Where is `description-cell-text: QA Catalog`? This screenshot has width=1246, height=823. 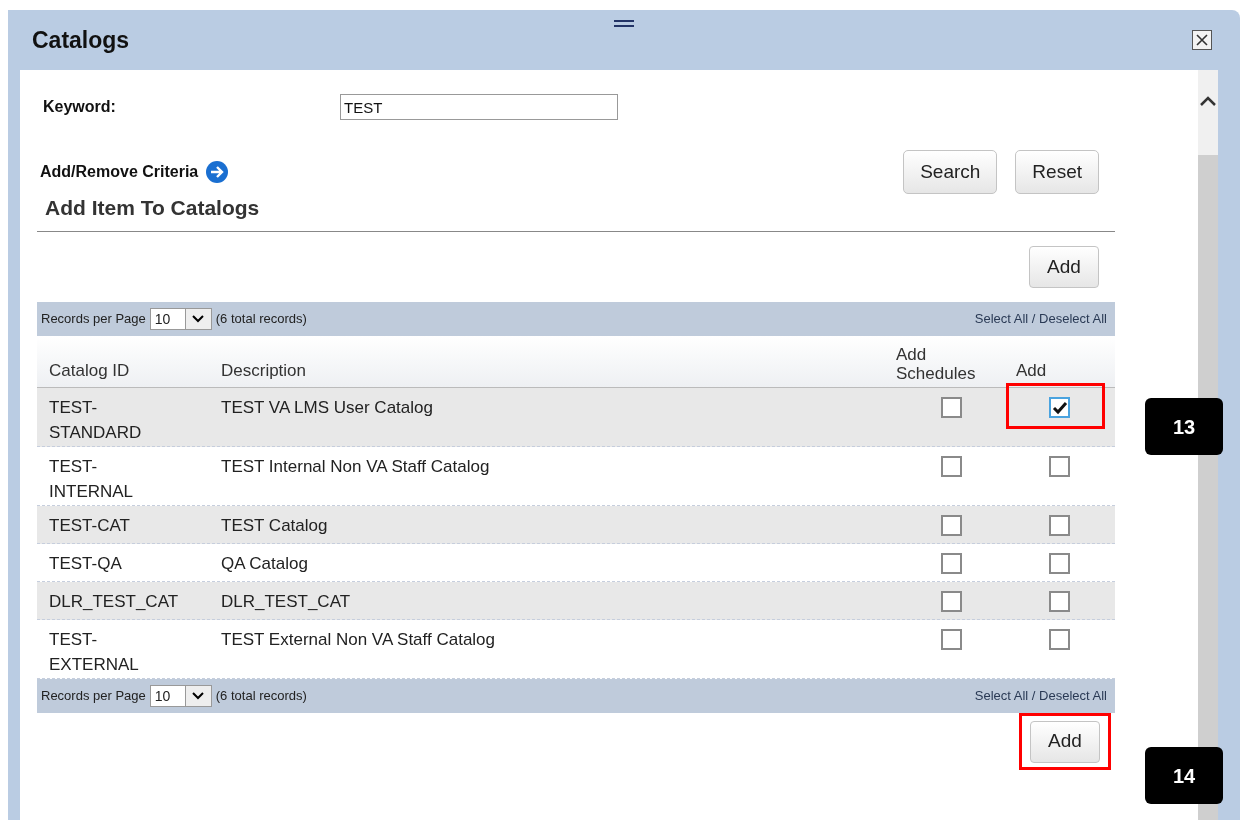
description-cell-text: QA Catalog is located at coordinates (264, 564).